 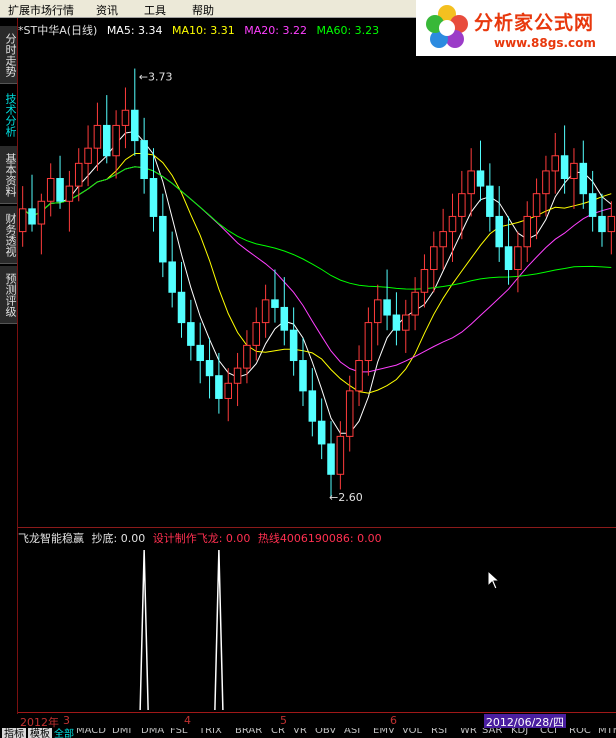 What do you see at coordinates (152, 732) in the screenshot?
I see `indicator-tab-5: DMA` at bounding box center [152, 732].